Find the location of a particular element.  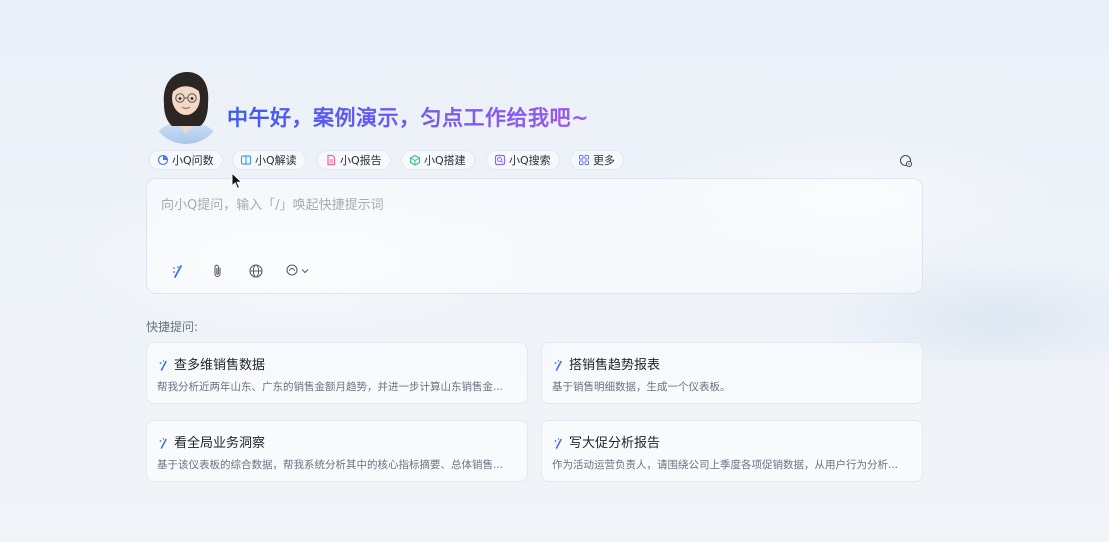

search-icon is located at coordinates (500, 160).